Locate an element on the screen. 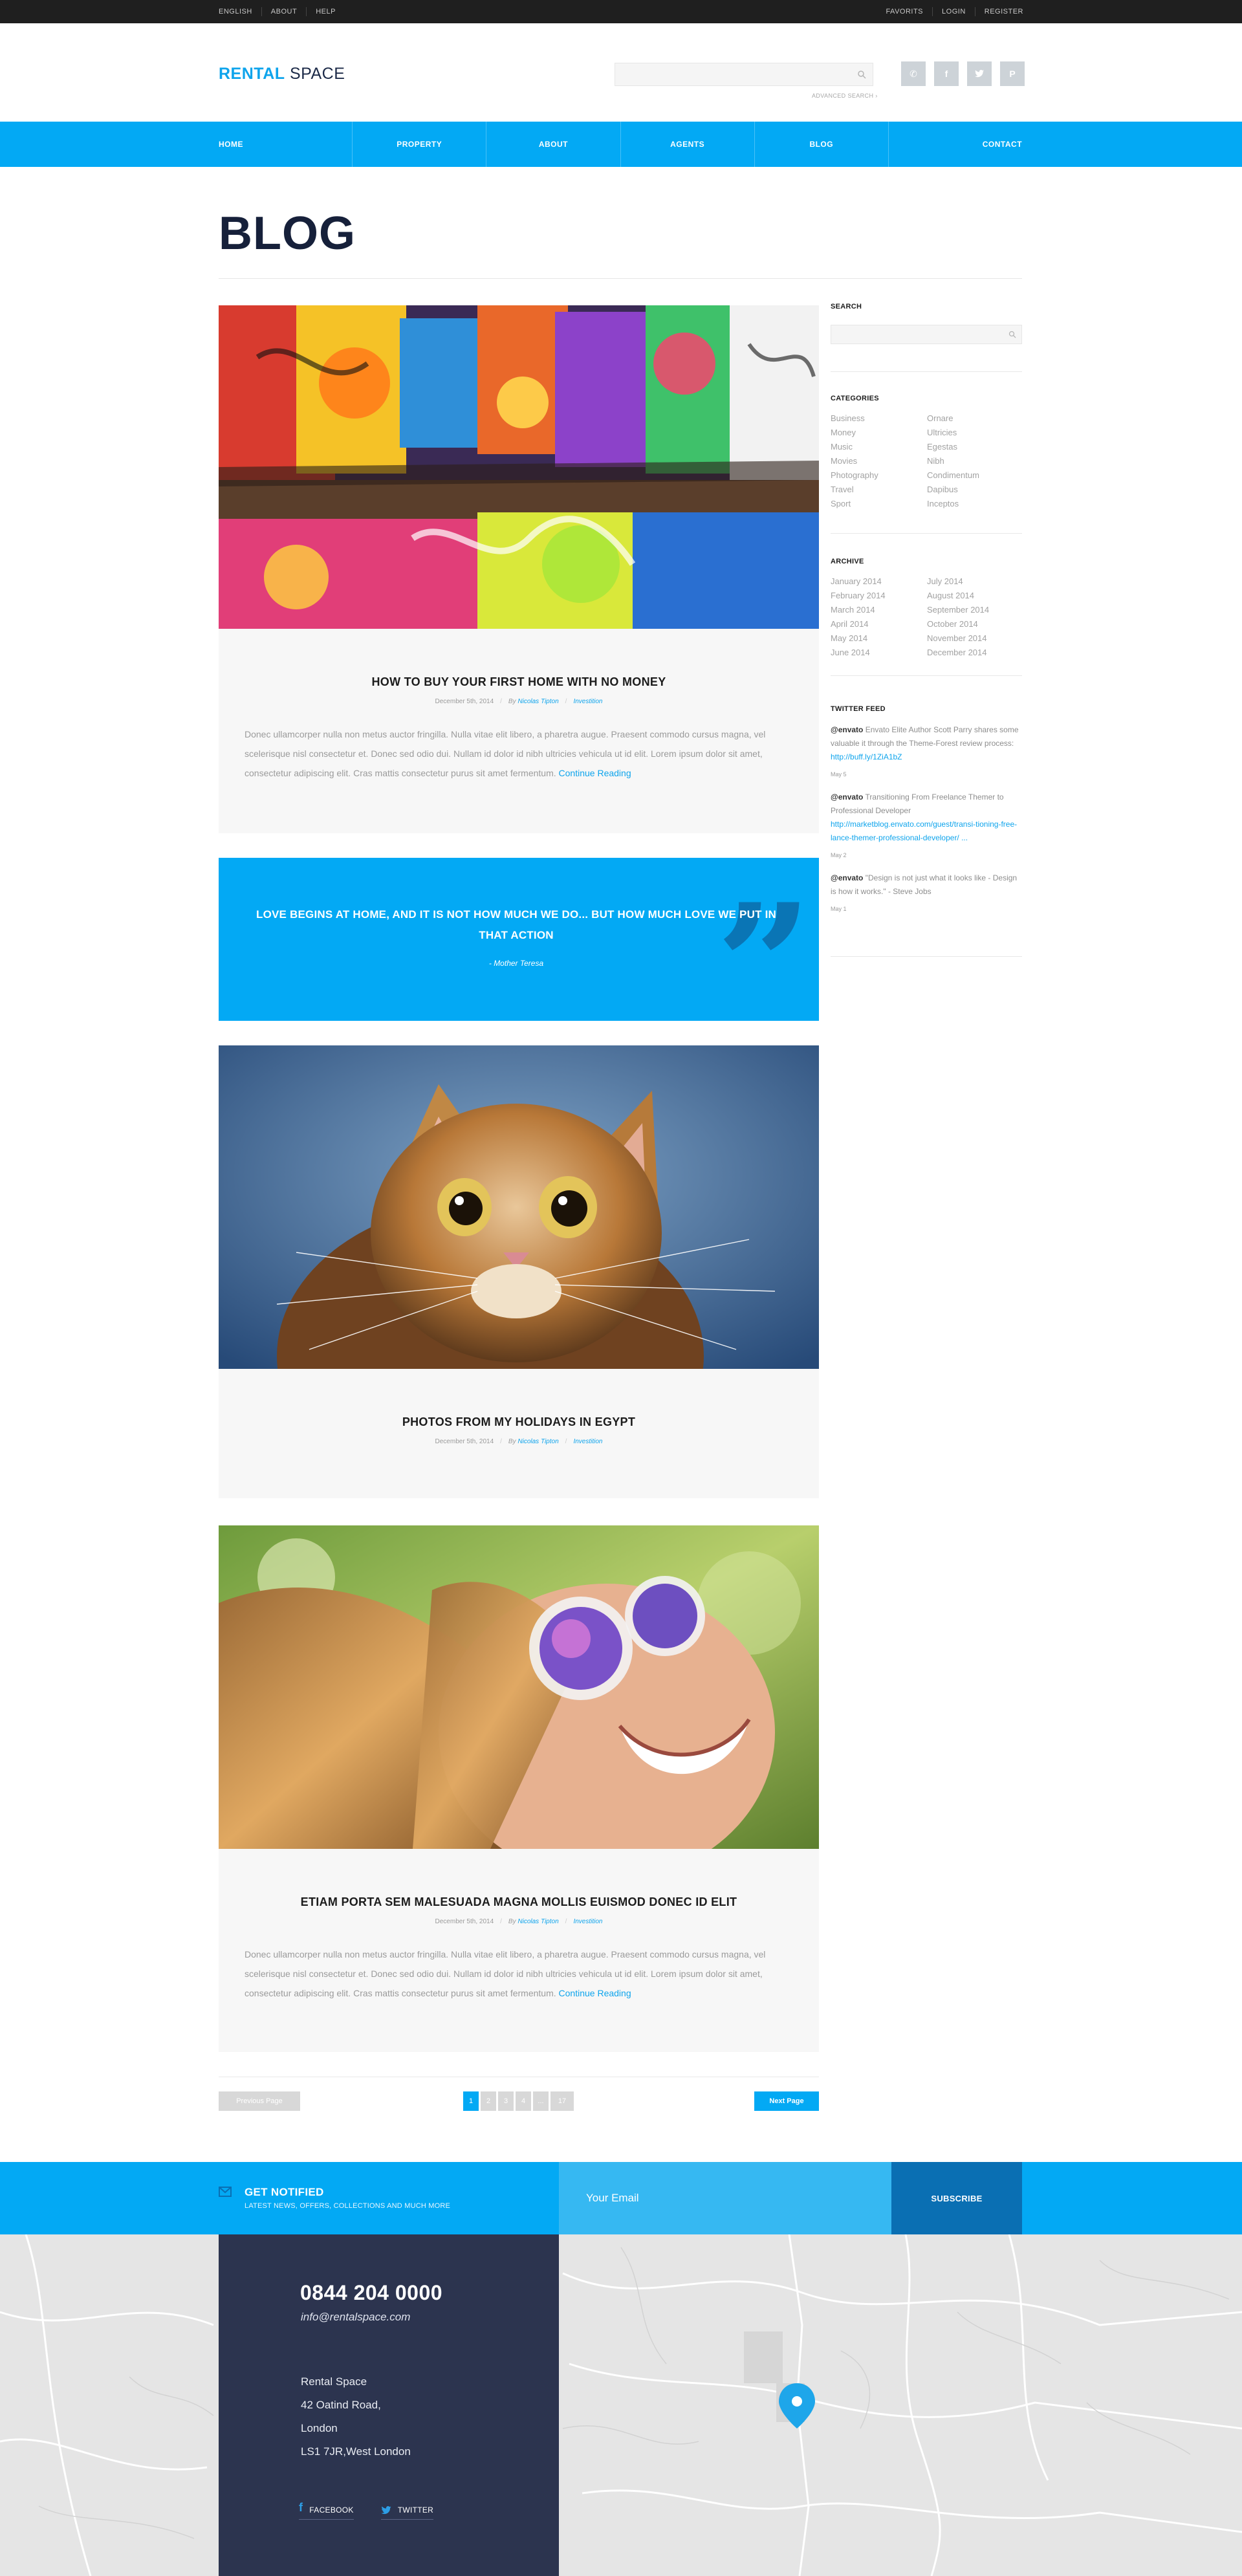 The width and height of the screenshot is (1242, 2576). header-search-input is located at coordinates (744, 74).